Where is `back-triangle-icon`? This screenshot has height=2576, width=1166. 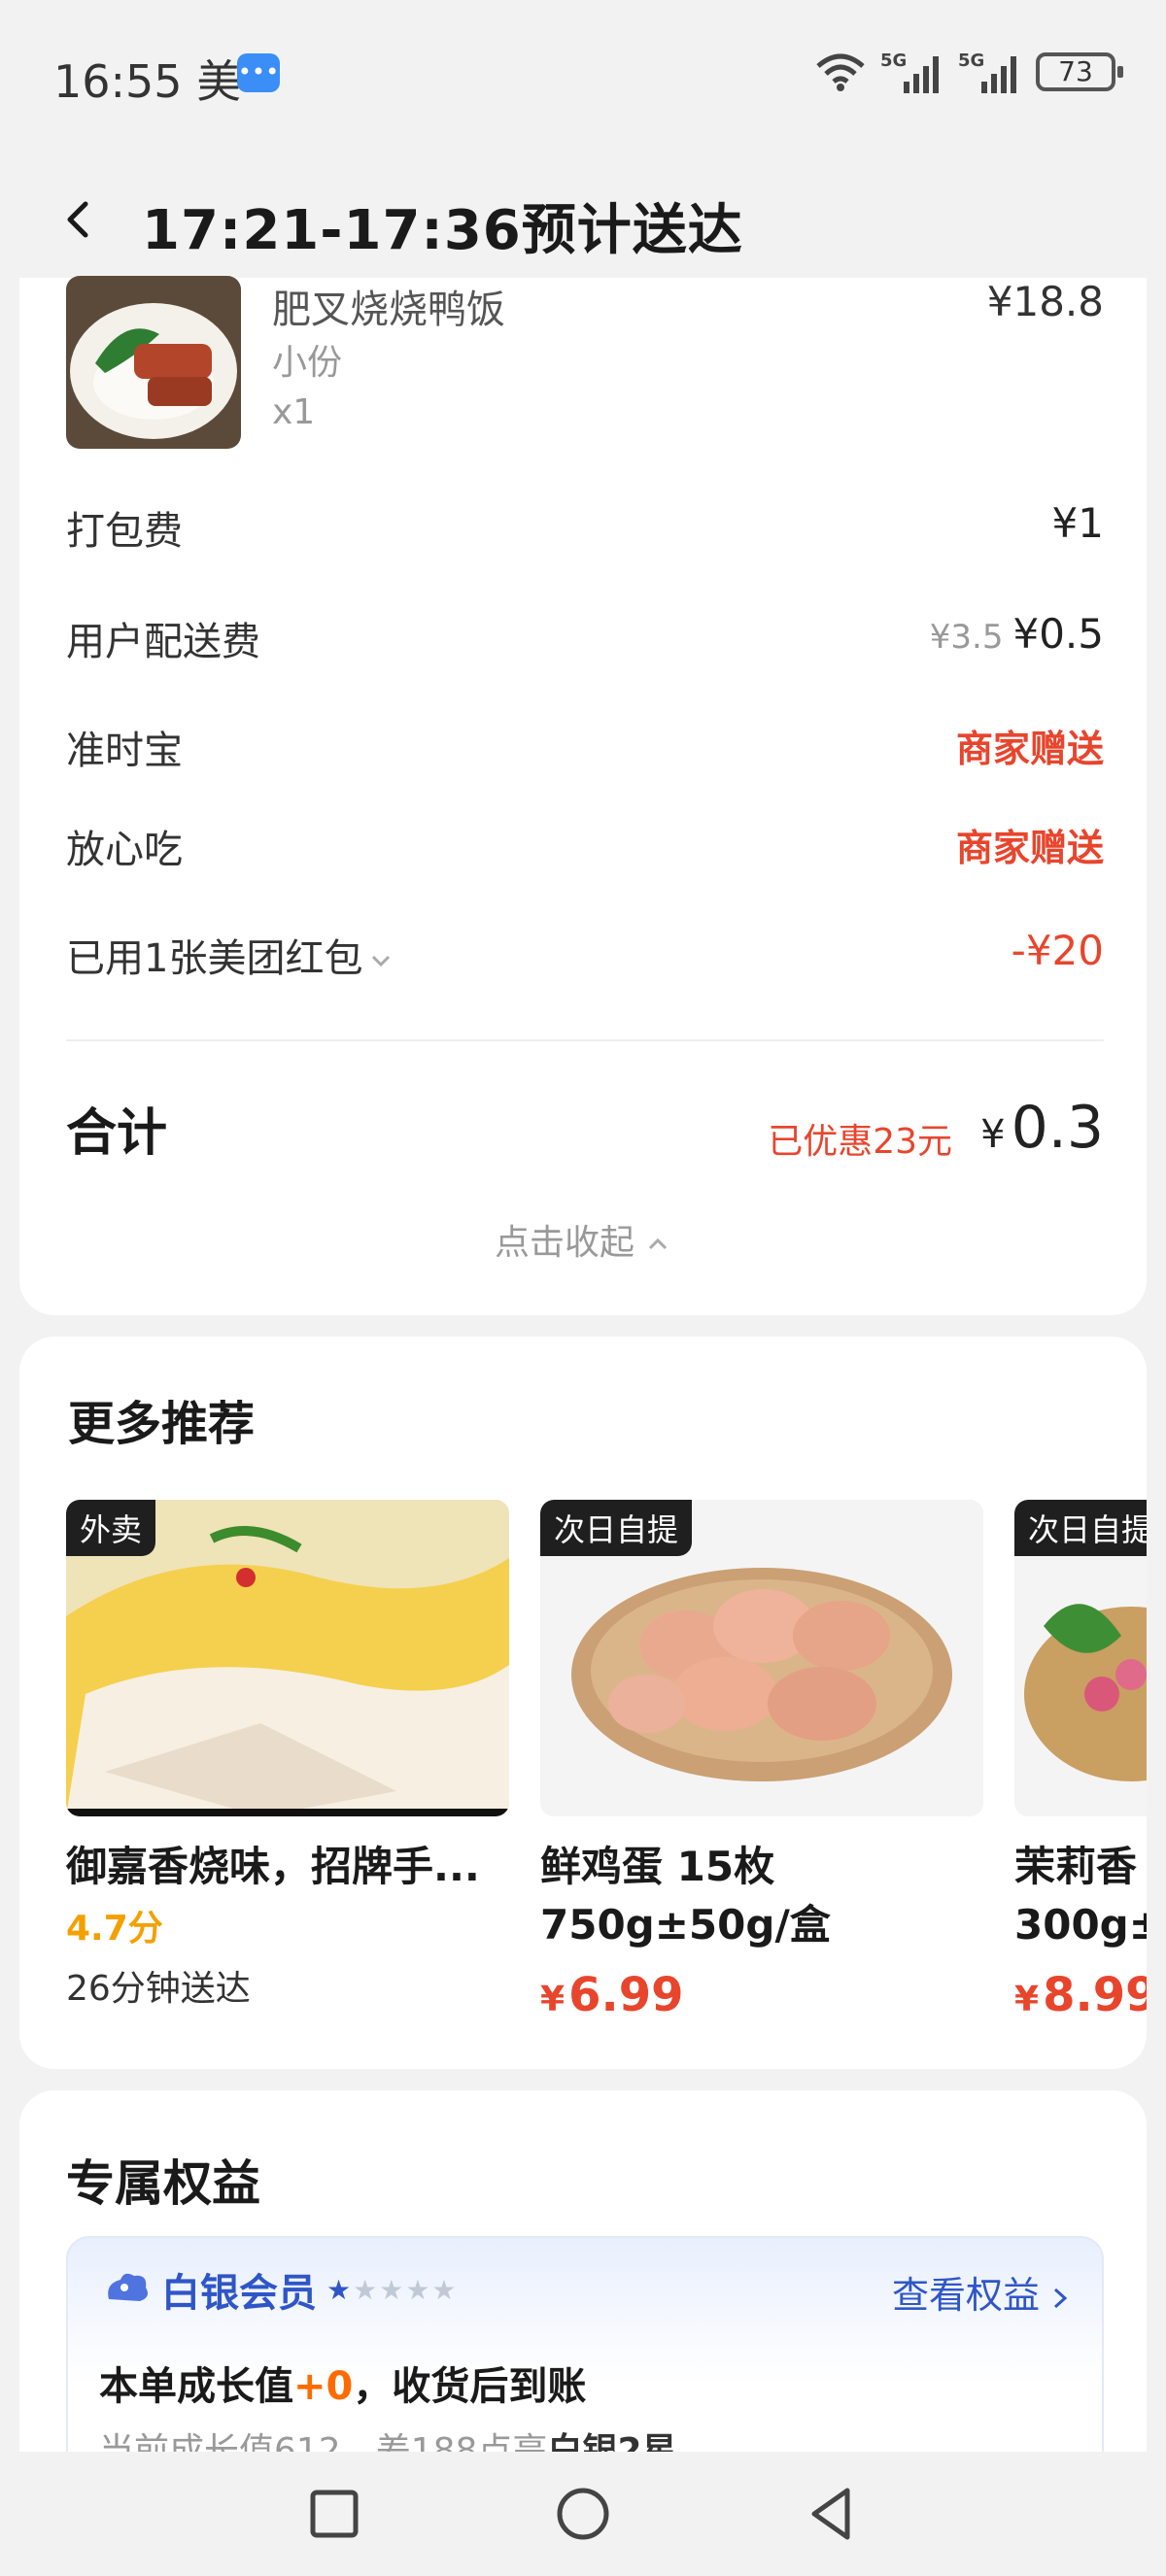
back-triangle-icon is located at coordinates (832, 2514).